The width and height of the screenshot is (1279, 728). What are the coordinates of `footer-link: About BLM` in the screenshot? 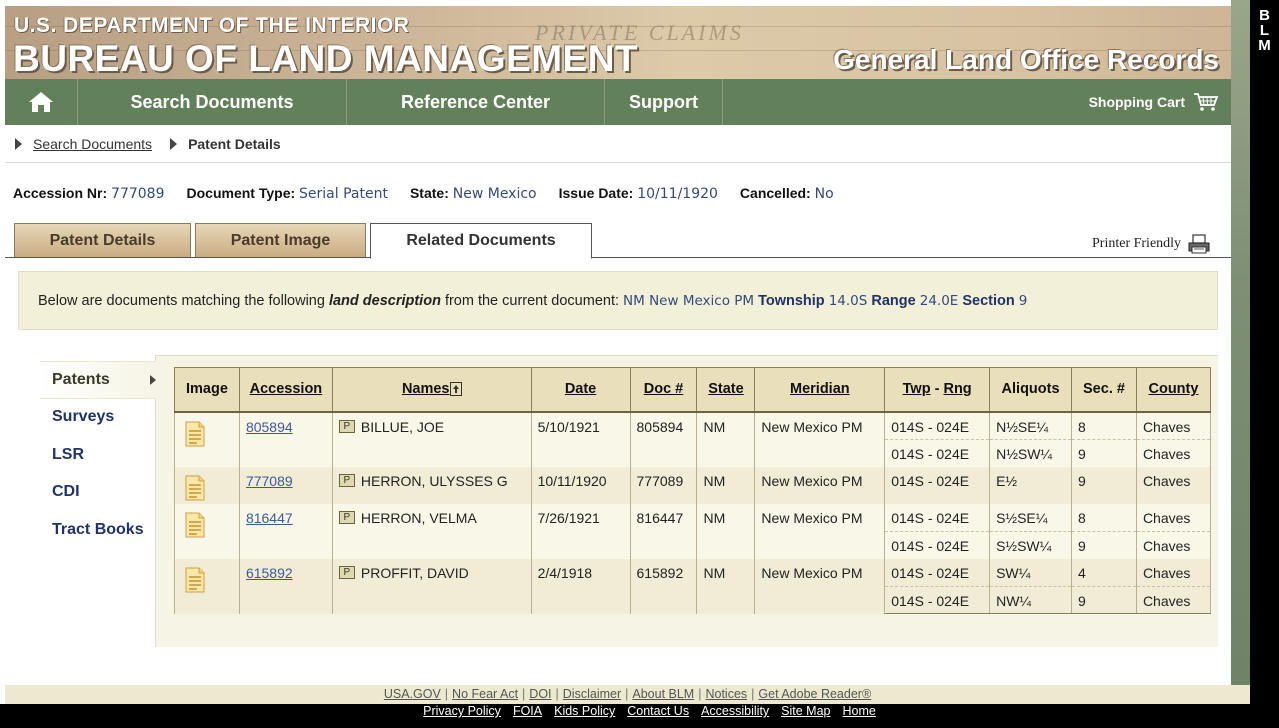 It's located at (663, 694).